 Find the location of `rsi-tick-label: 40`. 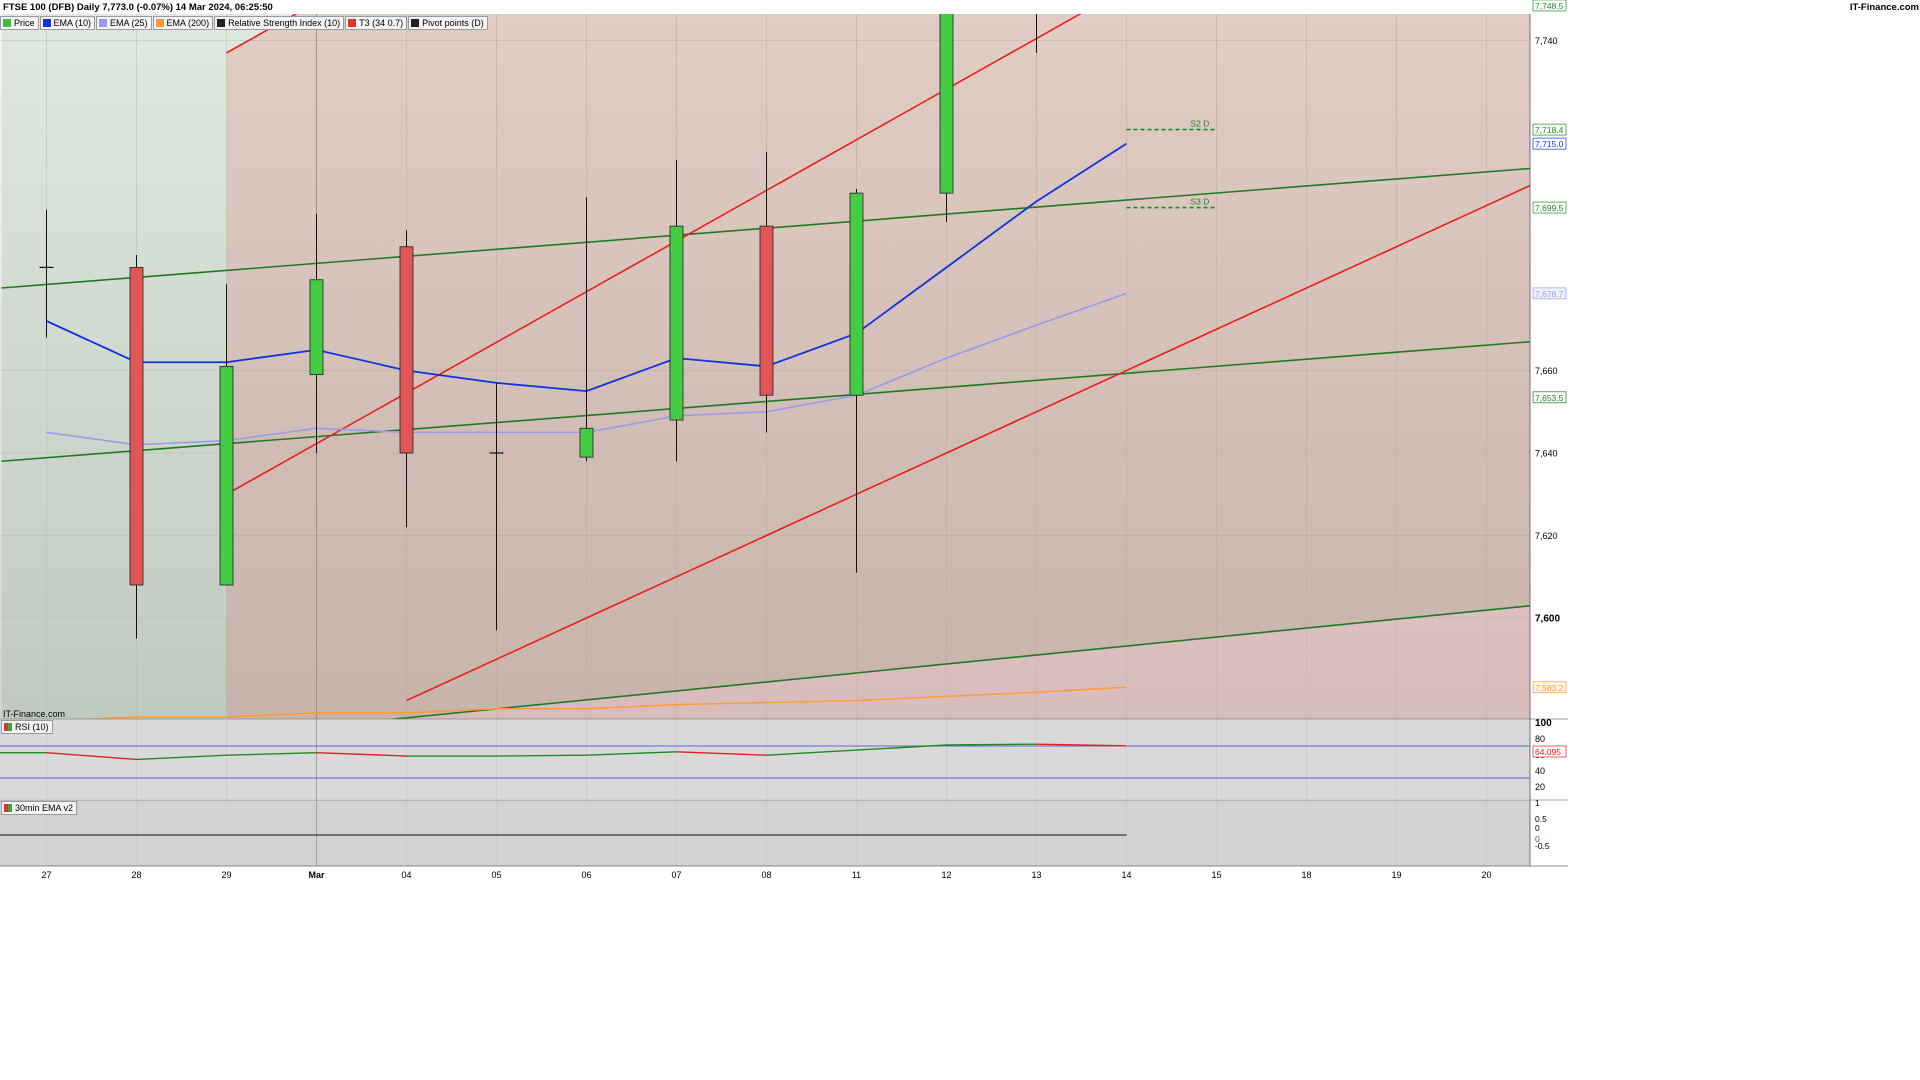

rsi-tick-label: 40 is located at coordinates (1540, 771).